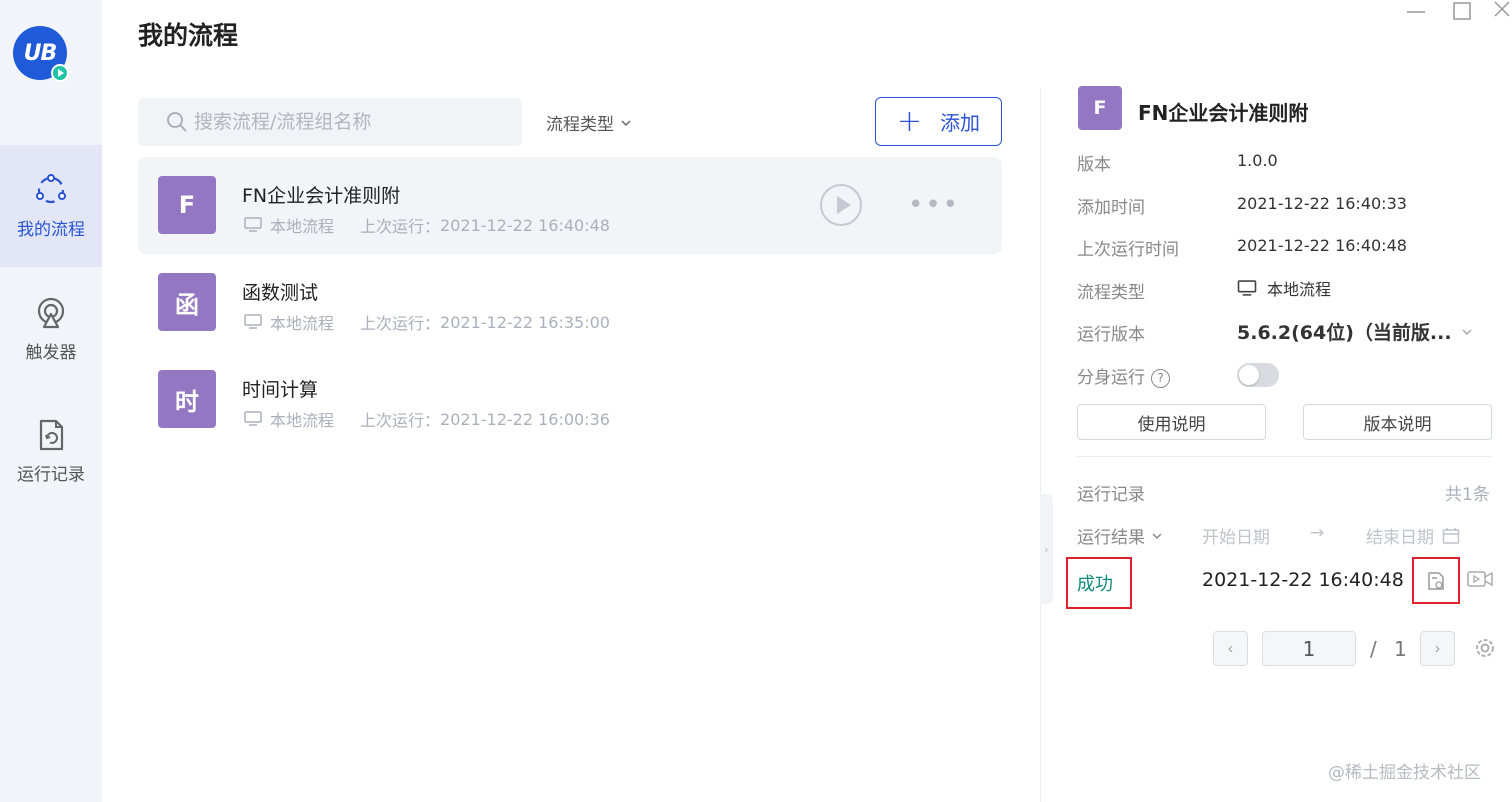 The image size is (1512, 802). I want to click on detail-added: 2021-12-22 16:40:33, so click(1322, 203).